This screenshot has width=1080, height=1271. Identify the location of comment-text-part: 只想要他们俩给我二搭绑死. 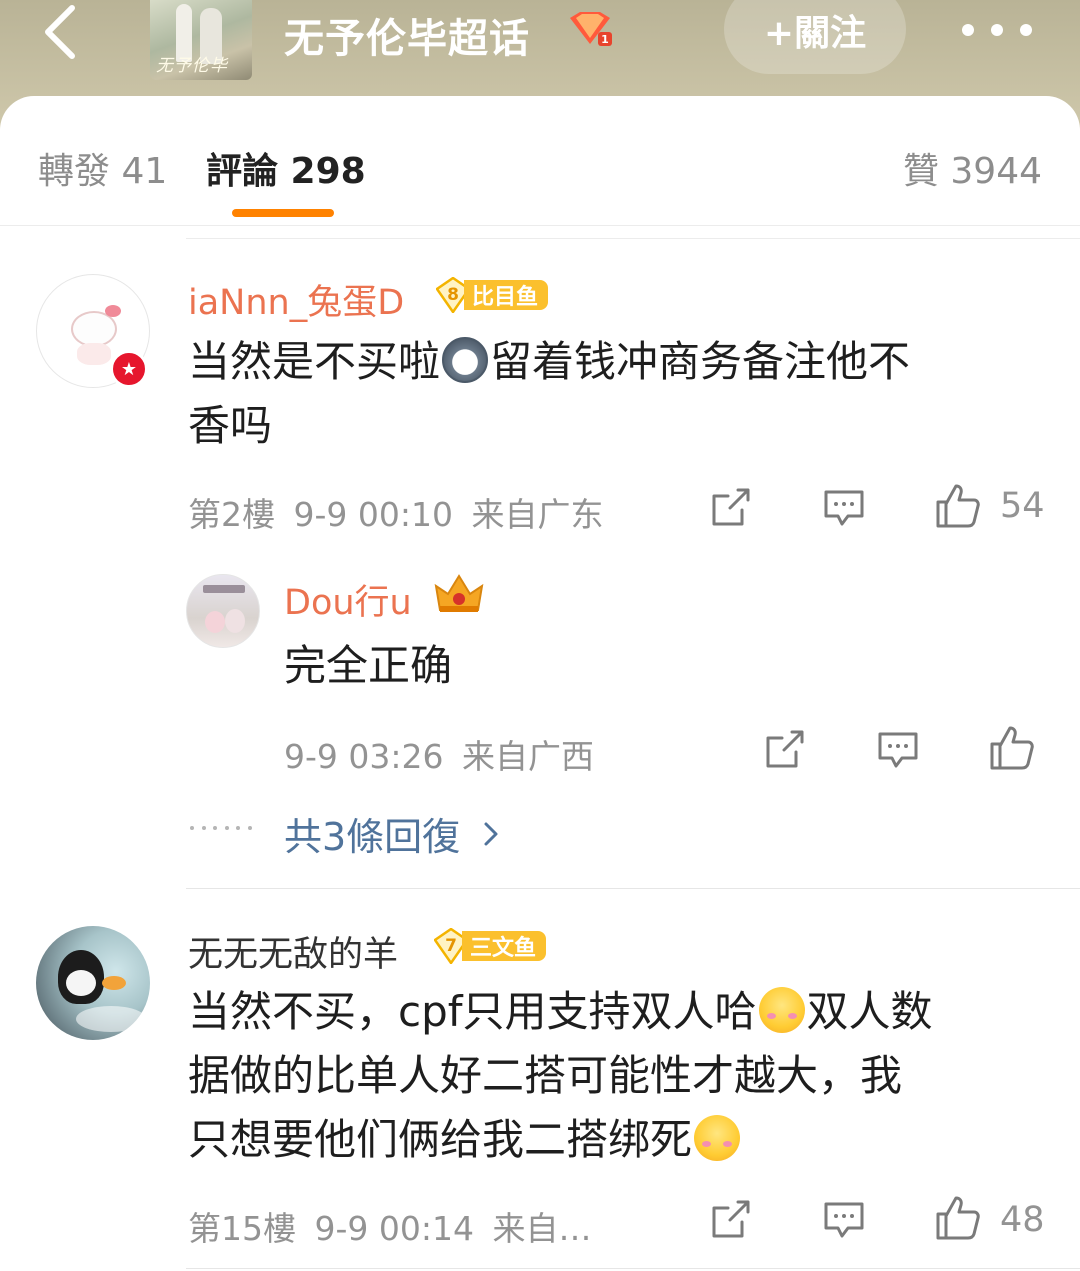
(440, 1139).